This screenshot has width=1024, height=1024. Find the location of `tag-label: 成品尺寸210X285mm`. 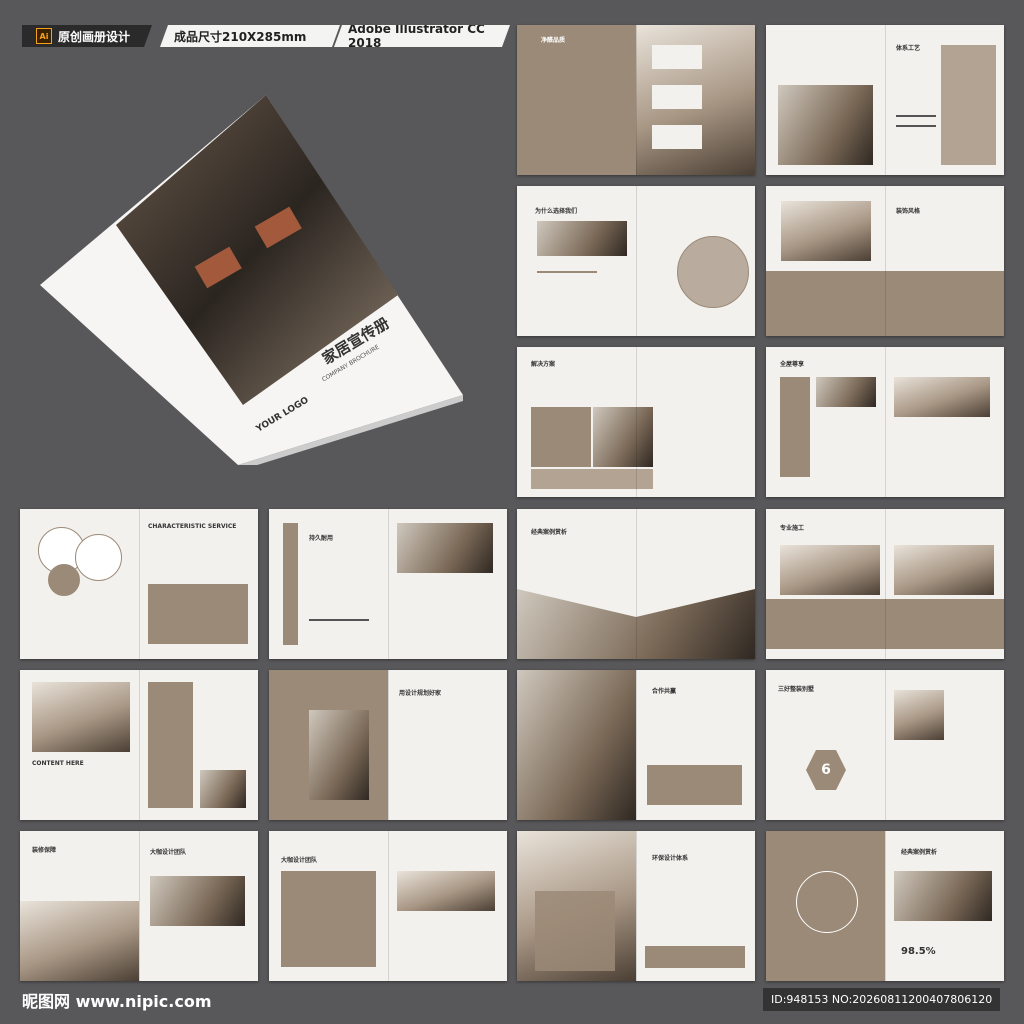

tag-label: 成品尺寸210X285mm is located at coordinates (240, 36).